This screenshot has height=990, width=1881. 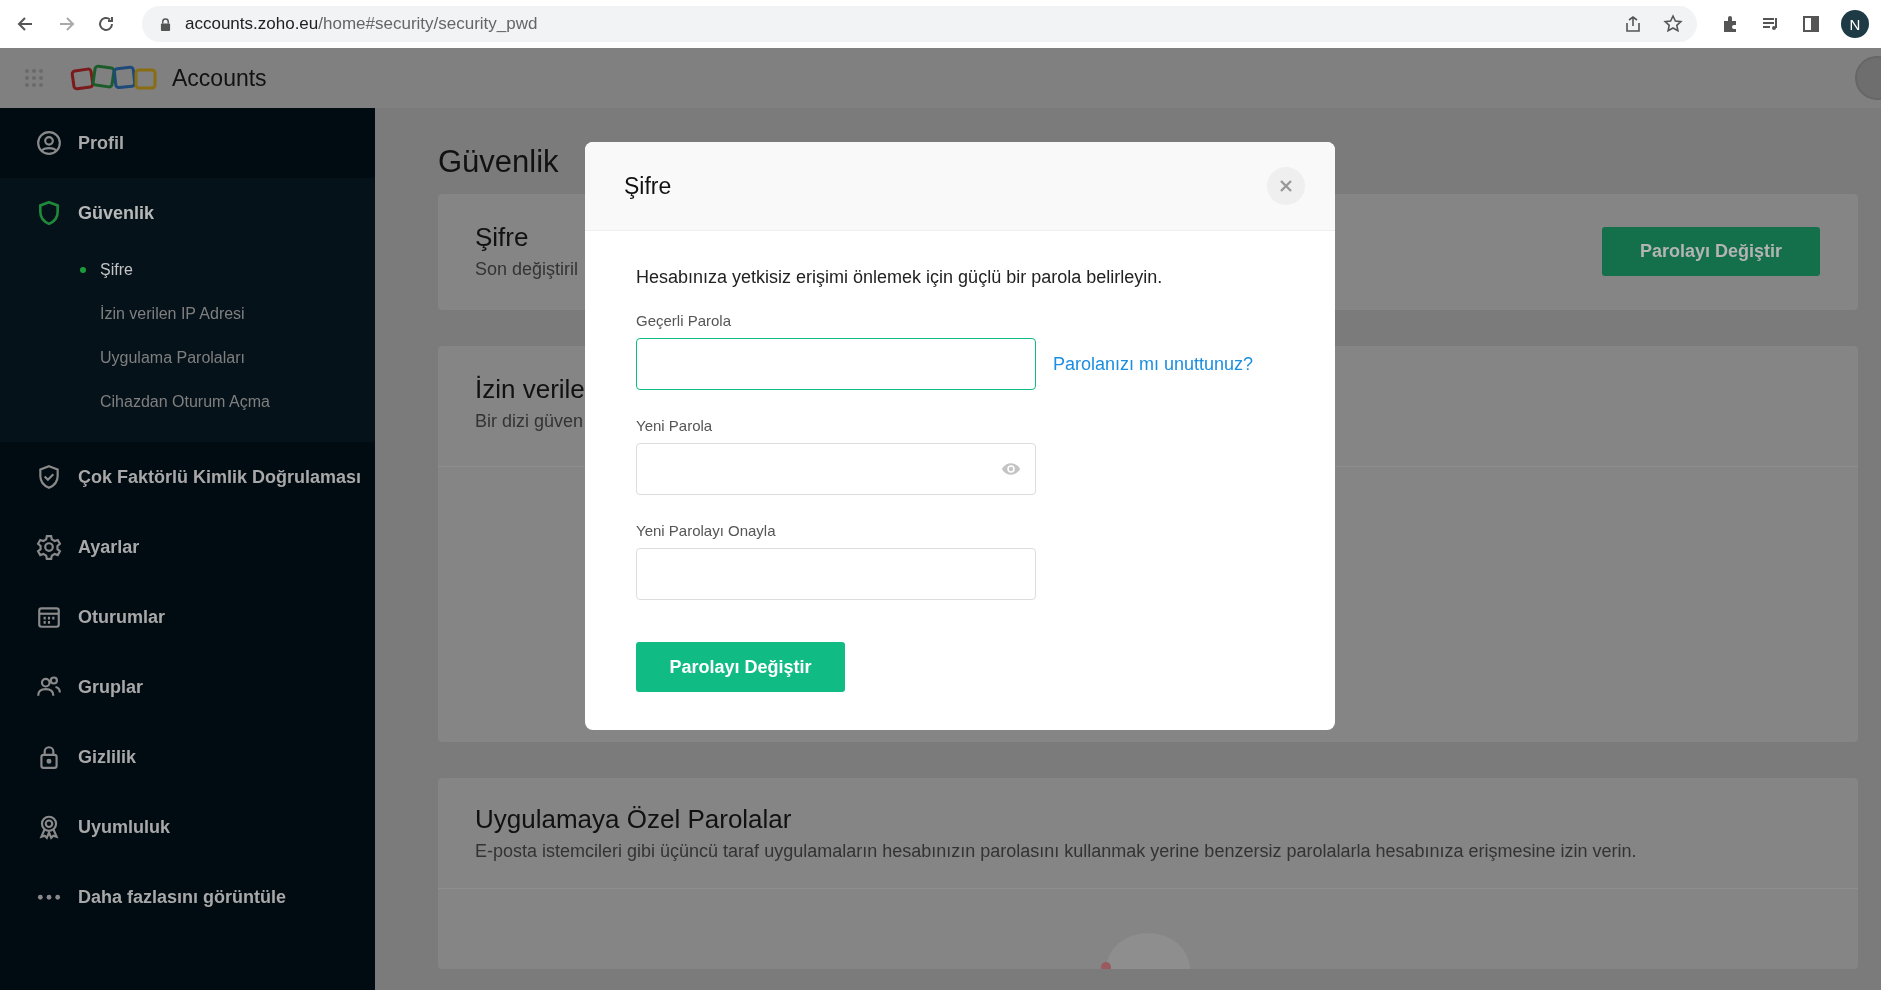 I want to click on close-button, so click(x=1286, y=186).